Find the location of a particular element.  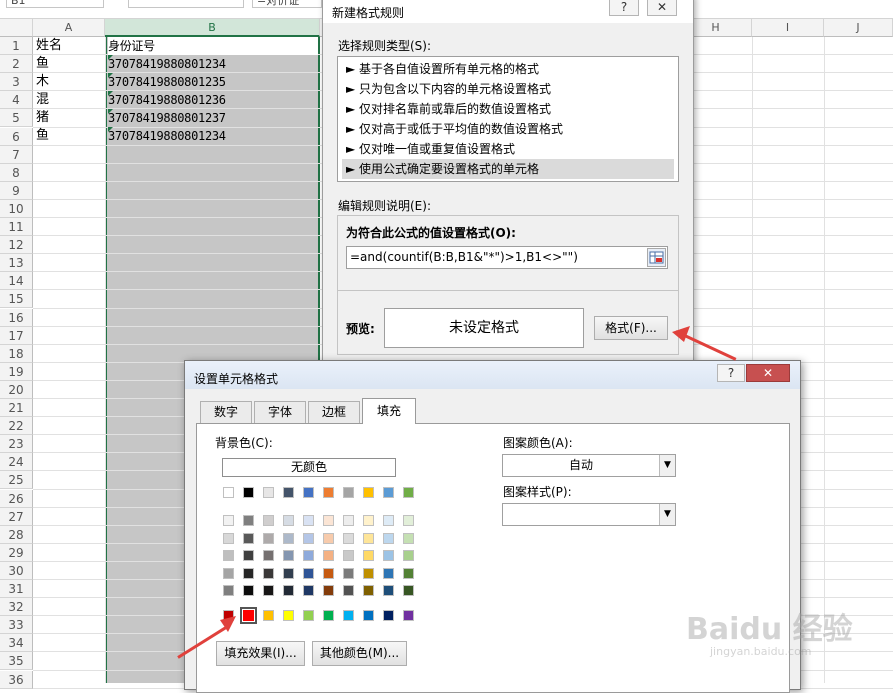

row-header: 7 is located at coordinates (16, 154).